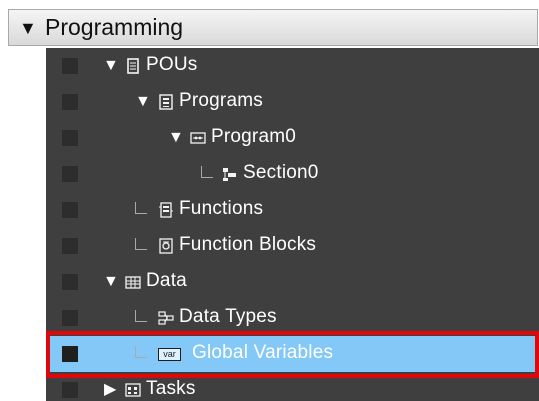 This screenshot has height=401, width=539. What do you see at coordinates (254, 136) in the screenshot?
I see `tree-item-label: Program0` at bounding box center [254, 136].